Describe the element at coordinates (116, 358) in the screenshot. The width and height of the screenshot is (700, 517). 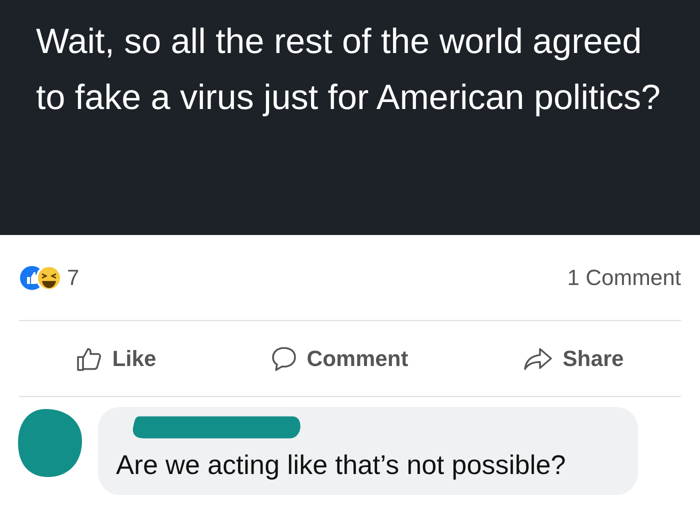
I see `like-button: Like` at that location.